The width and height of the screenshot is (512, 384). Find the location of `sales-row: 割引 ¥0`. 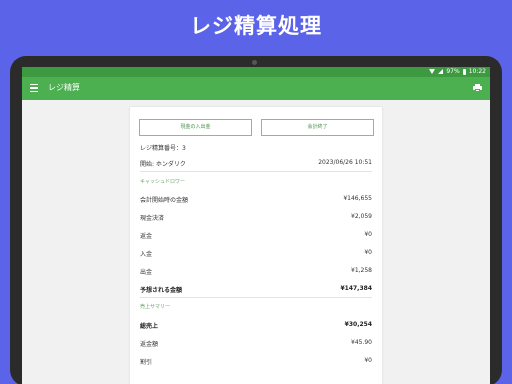

sales-row: 割引 ¥0 is located at coordinates (256, 361).